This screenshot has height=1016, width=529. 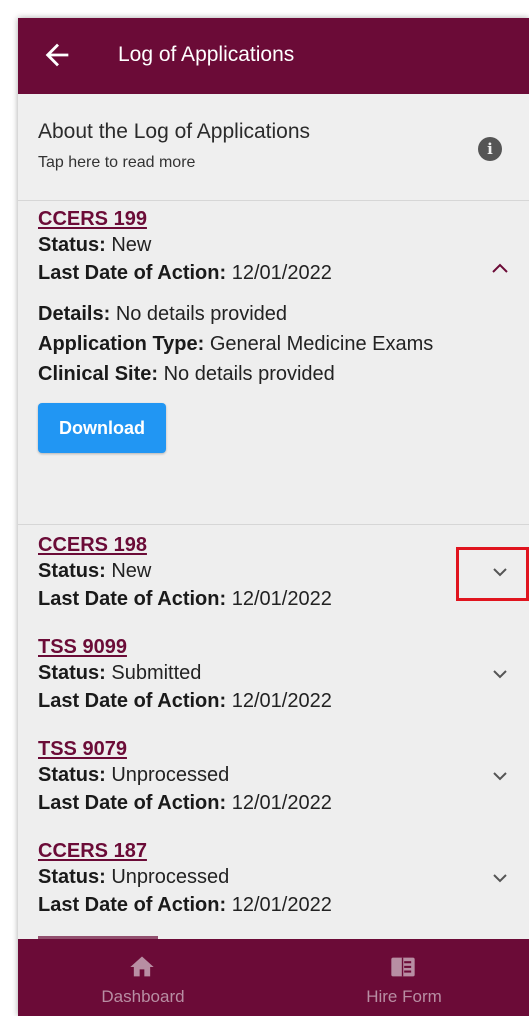 I want to click on application-code-link: TSS 9079, so click(x=82, y=749).